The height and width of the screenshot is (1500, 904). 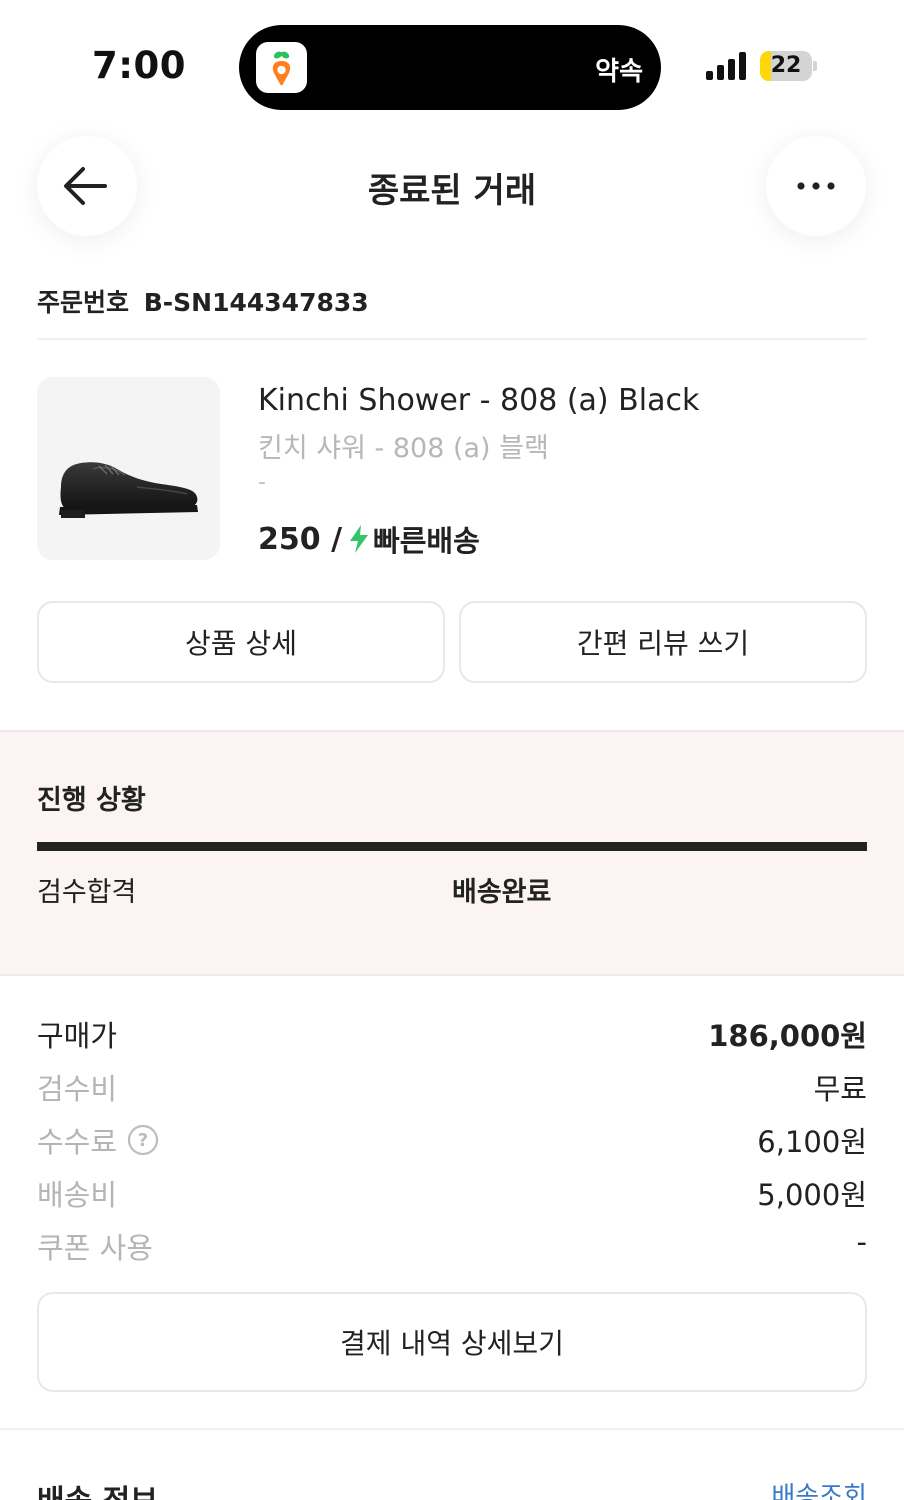 What do you see at coordinates (91, 800) in the screenshot?
I see `progress-title: 진행 상황` at bounding box center [91, 800].